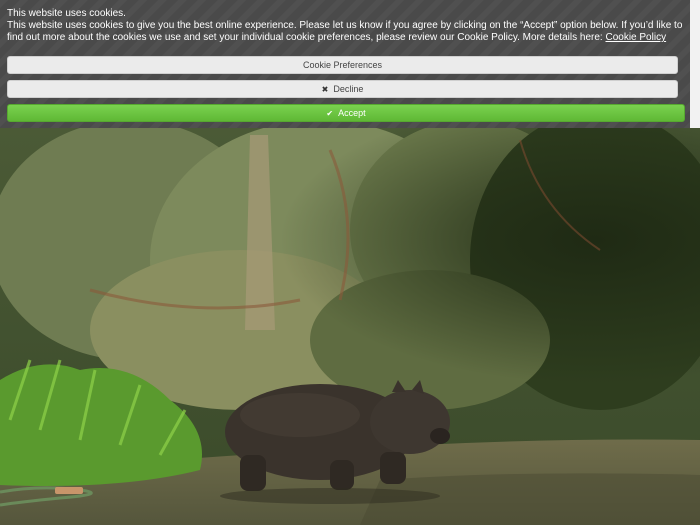  What do you see at coordinates (635, 37) in the screenshot?
I see `cookie-policy-link: Cookie Policy` at bounding box center [635, 37].